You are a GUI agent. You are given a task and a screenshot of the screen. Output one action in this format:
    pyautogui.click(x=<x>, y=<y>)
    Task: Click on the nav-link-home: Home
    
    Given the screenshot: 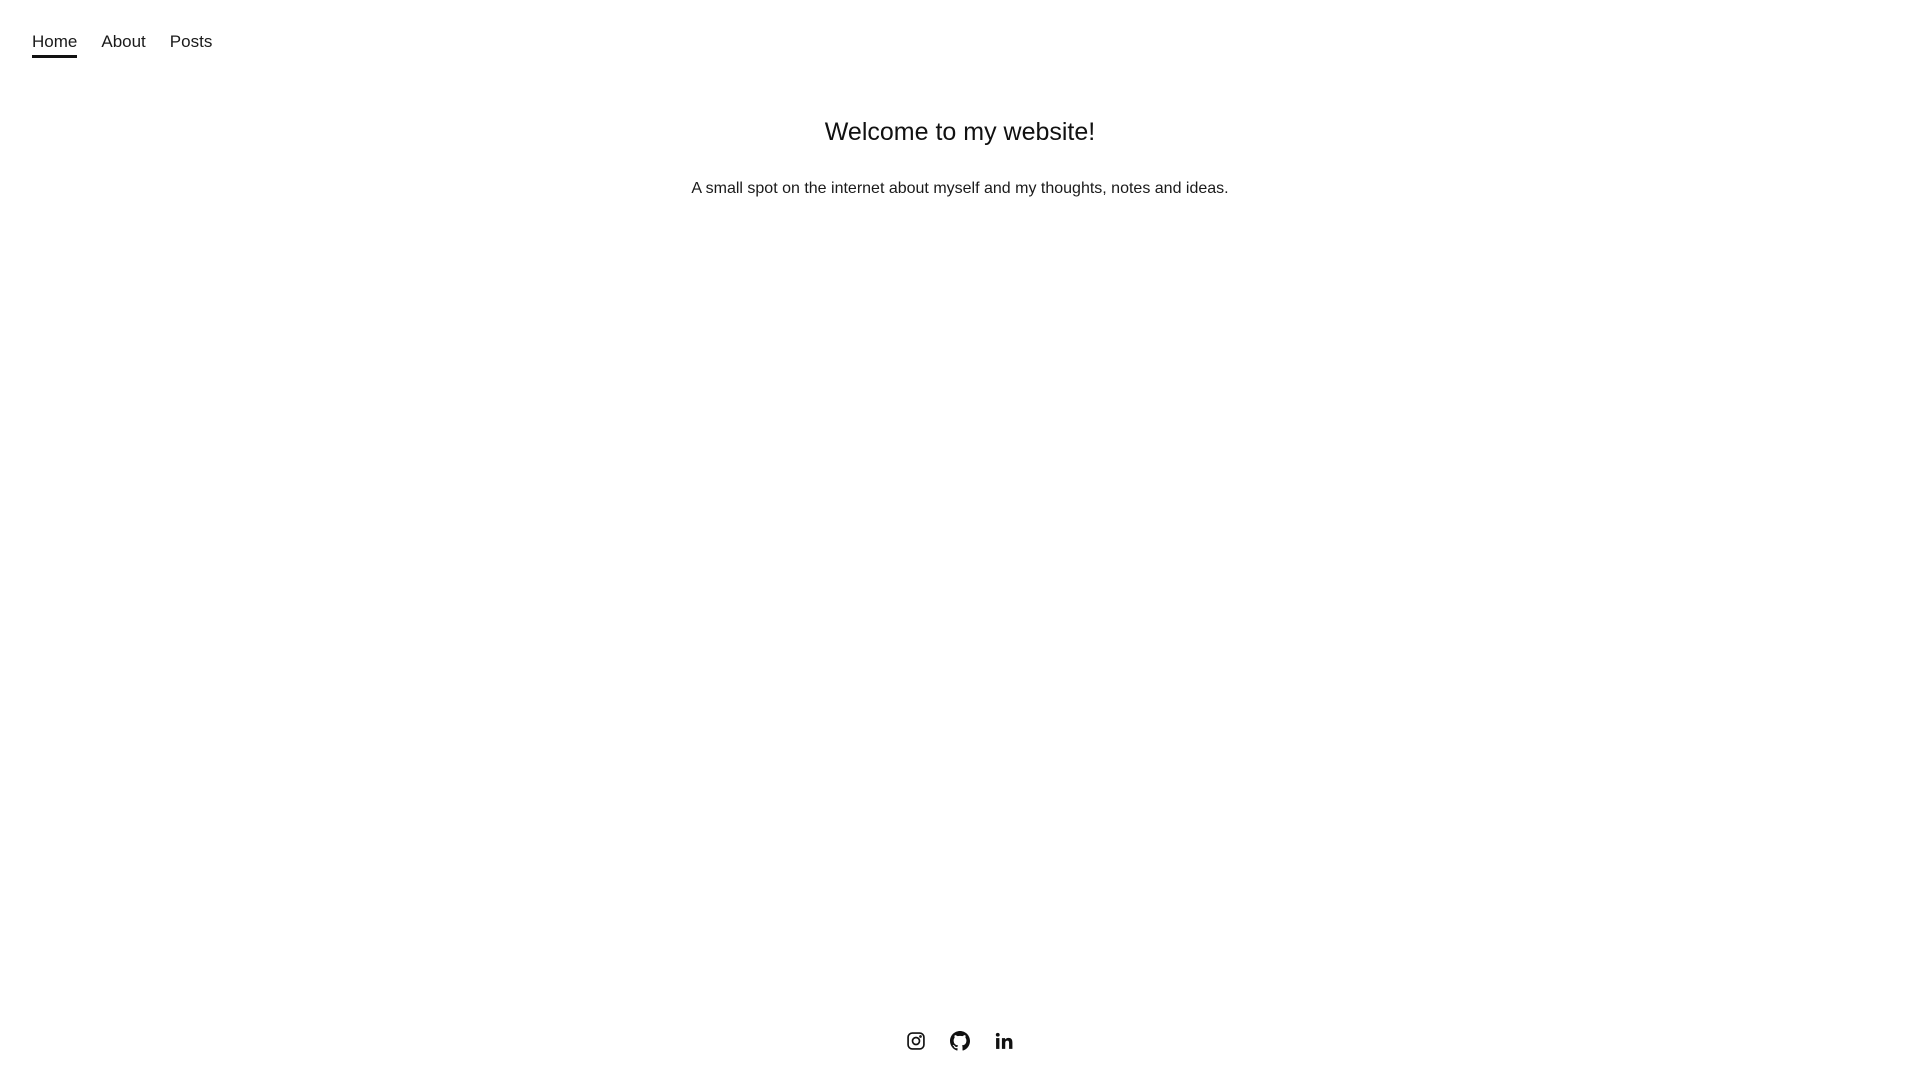 What is the action you would take?
    pyautogui.click(x=55, y=44)
    